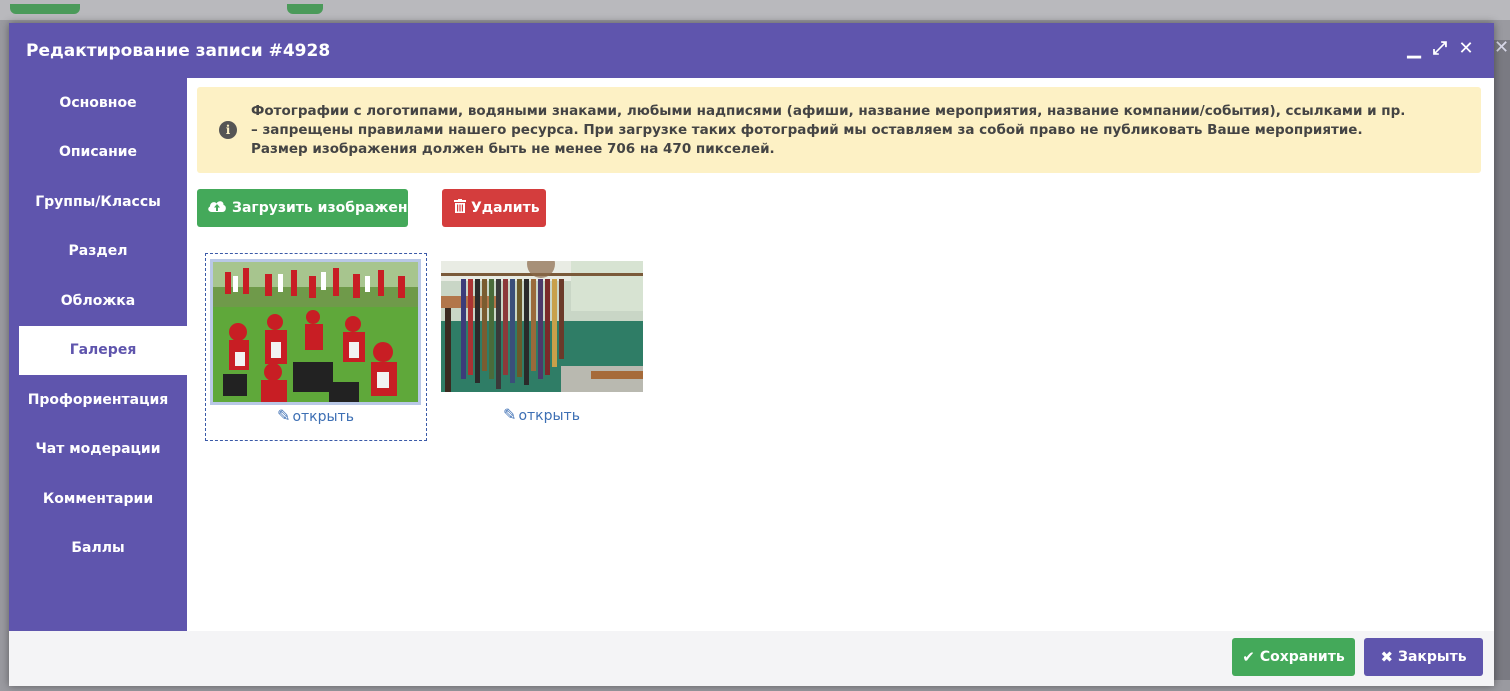  I want to click on minimize-icon: ▁, so click(1414, 49).